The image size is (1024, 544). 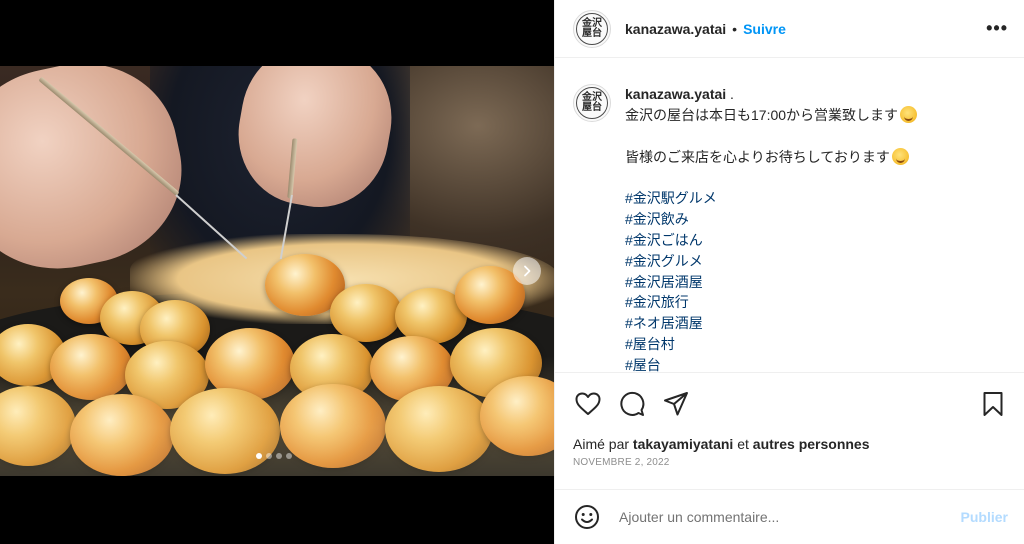 I want to click on avatar: 金沢 屋台, so click(x=592, y=28).